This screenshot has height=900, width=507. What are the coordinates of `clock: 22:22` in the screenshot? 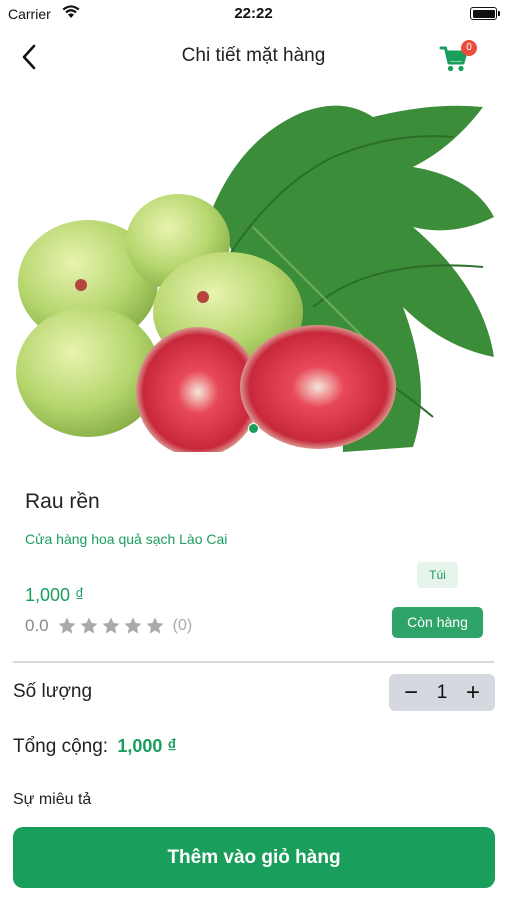 It's located at (253, 13).